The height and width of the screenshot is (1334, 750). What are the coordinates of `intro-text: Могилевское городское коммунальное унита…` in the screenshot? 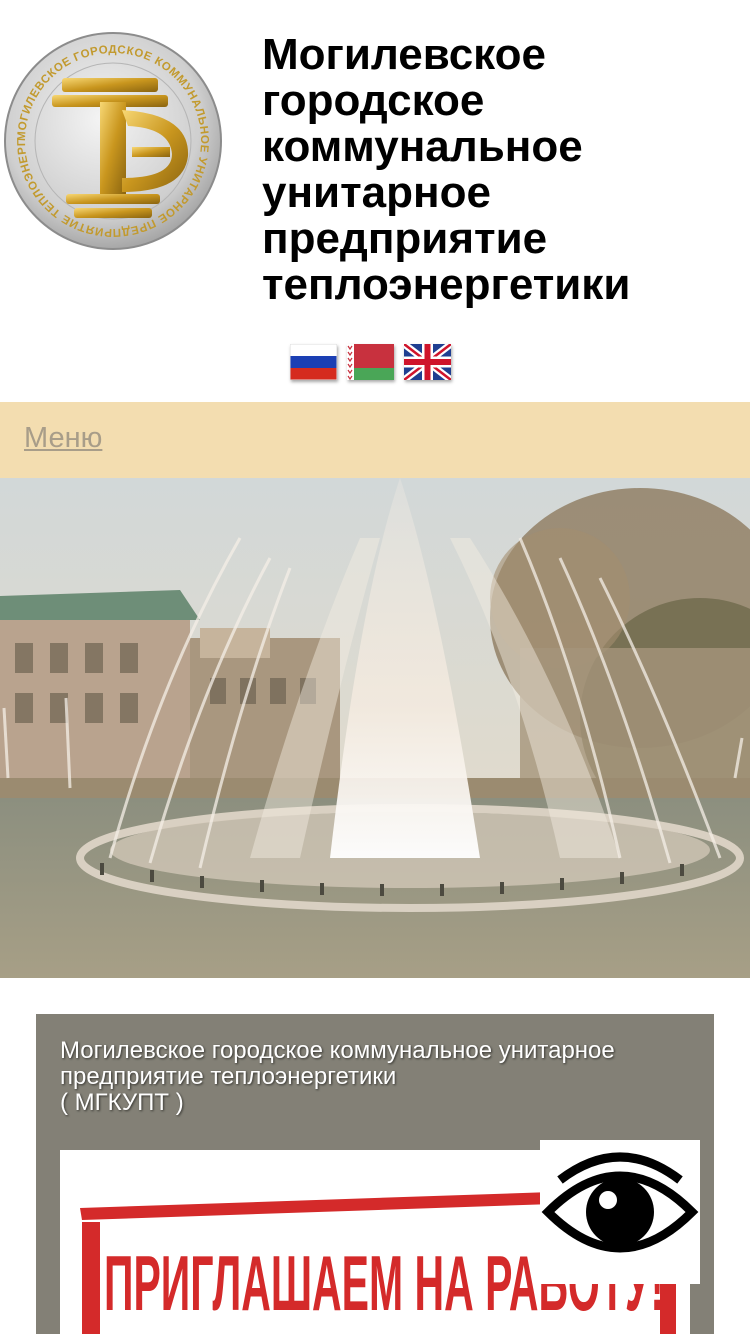 It's located at (380, 1077).